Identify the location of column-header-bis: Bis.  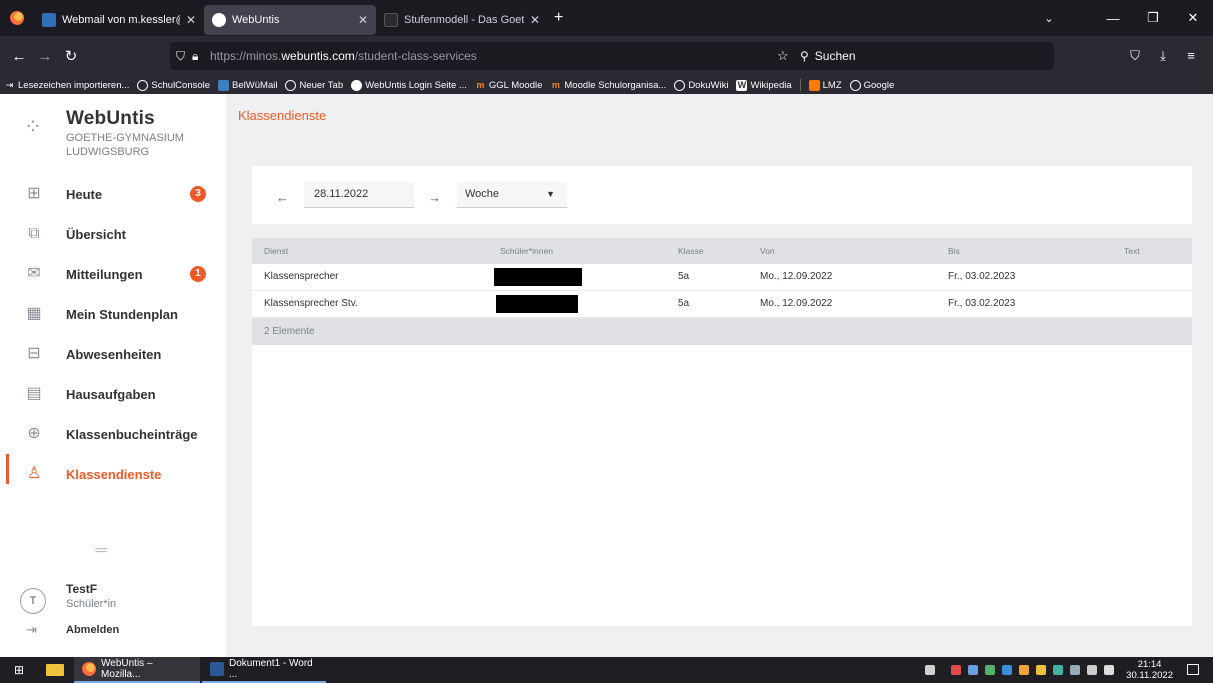
(954, 251).